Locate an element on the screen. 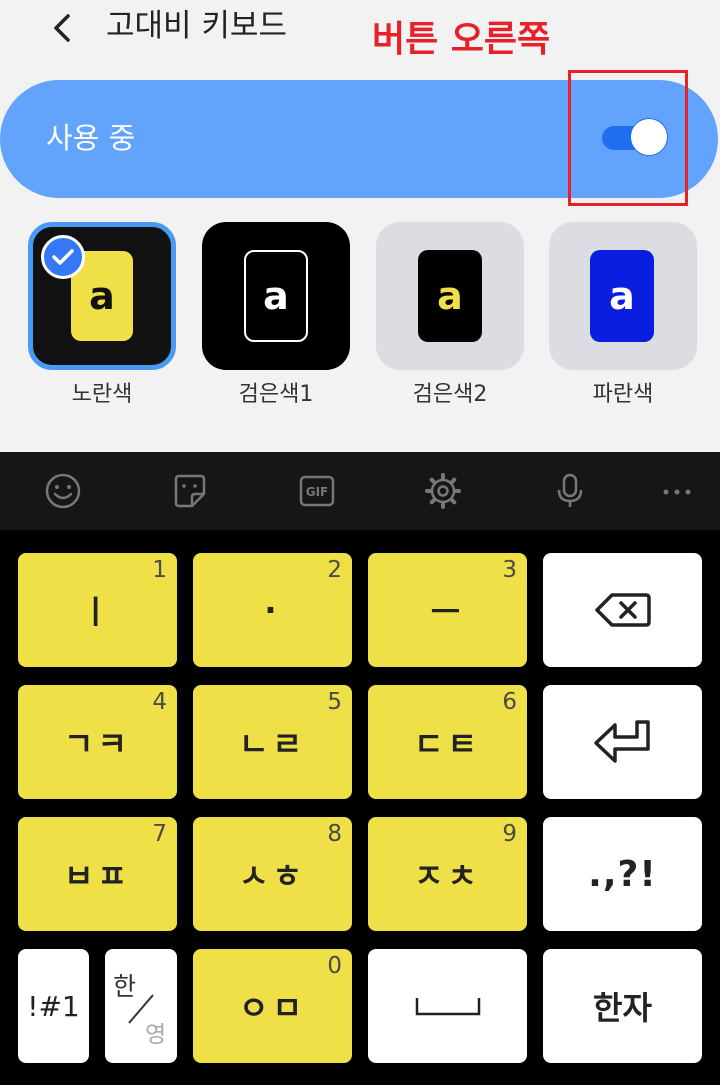  key-4: 4 ㄱㅋ is located at coordinates (97, 742).